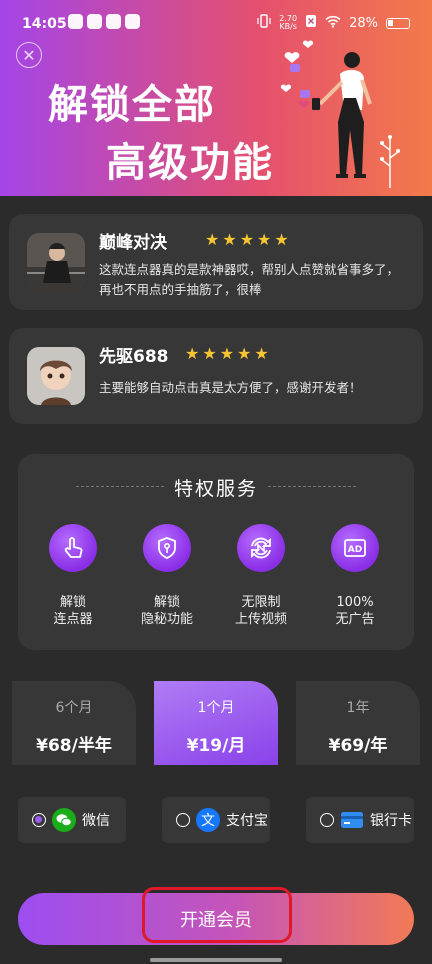 The image size is (432, 964). I want to click on close-button: ✕, so click(29, 55).